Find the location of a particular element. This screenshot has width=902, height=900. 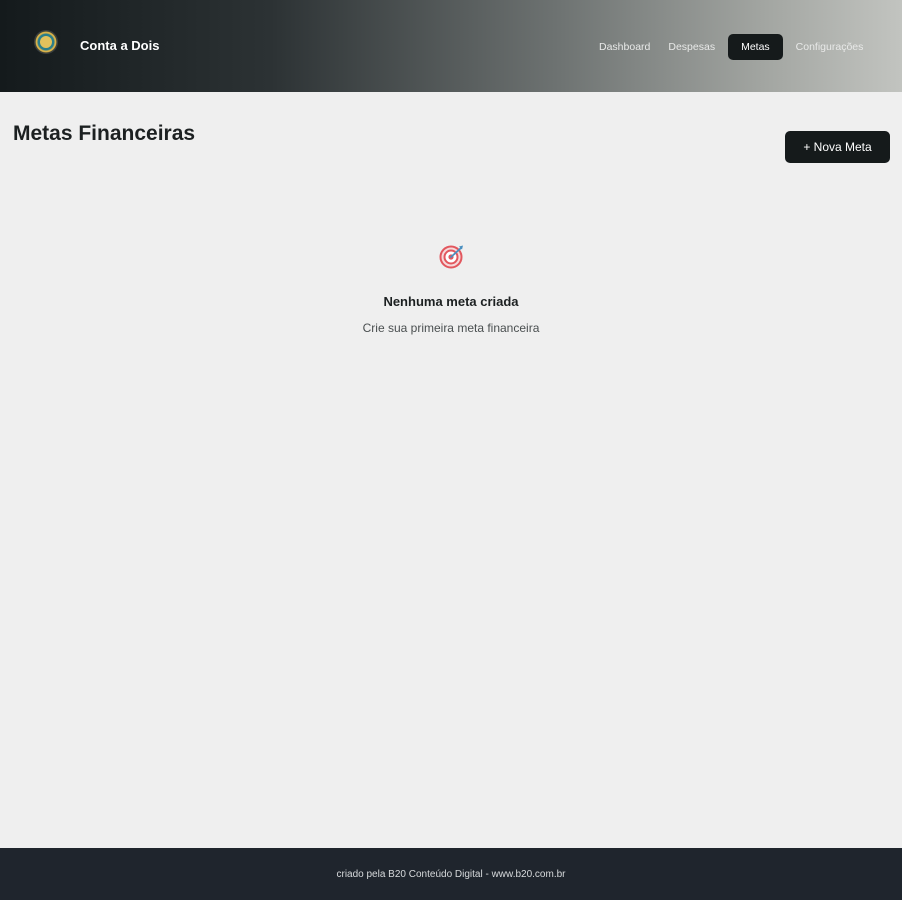

page-title: Metas Financeiras is located at coordinates (104, 133).